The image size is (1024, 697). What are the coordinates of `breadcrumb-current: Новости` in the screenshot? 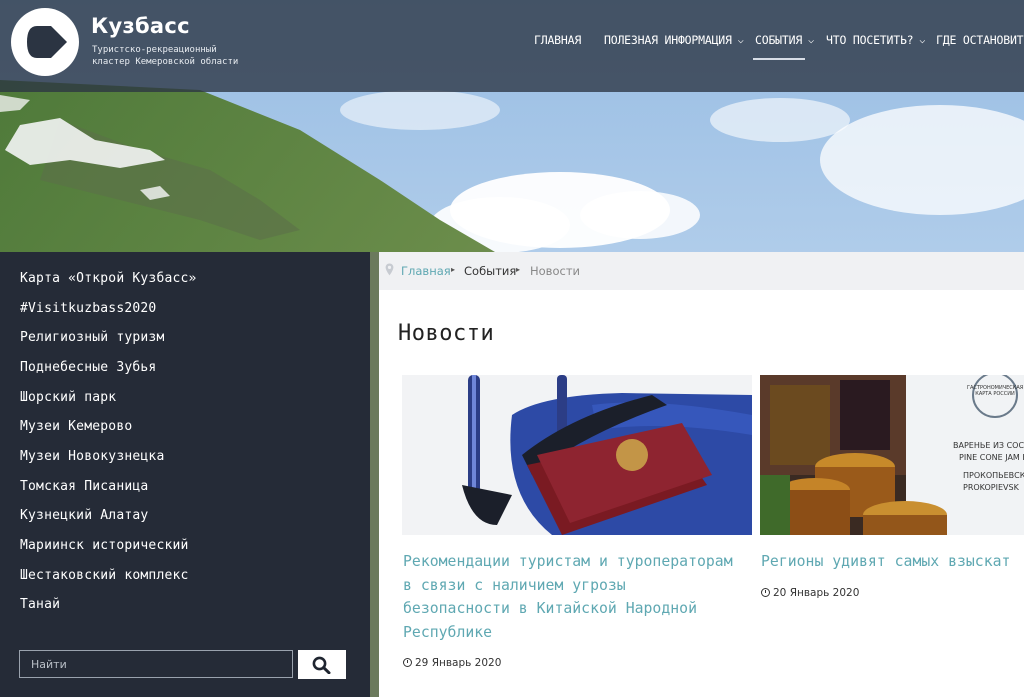 It's located at (555, 271).